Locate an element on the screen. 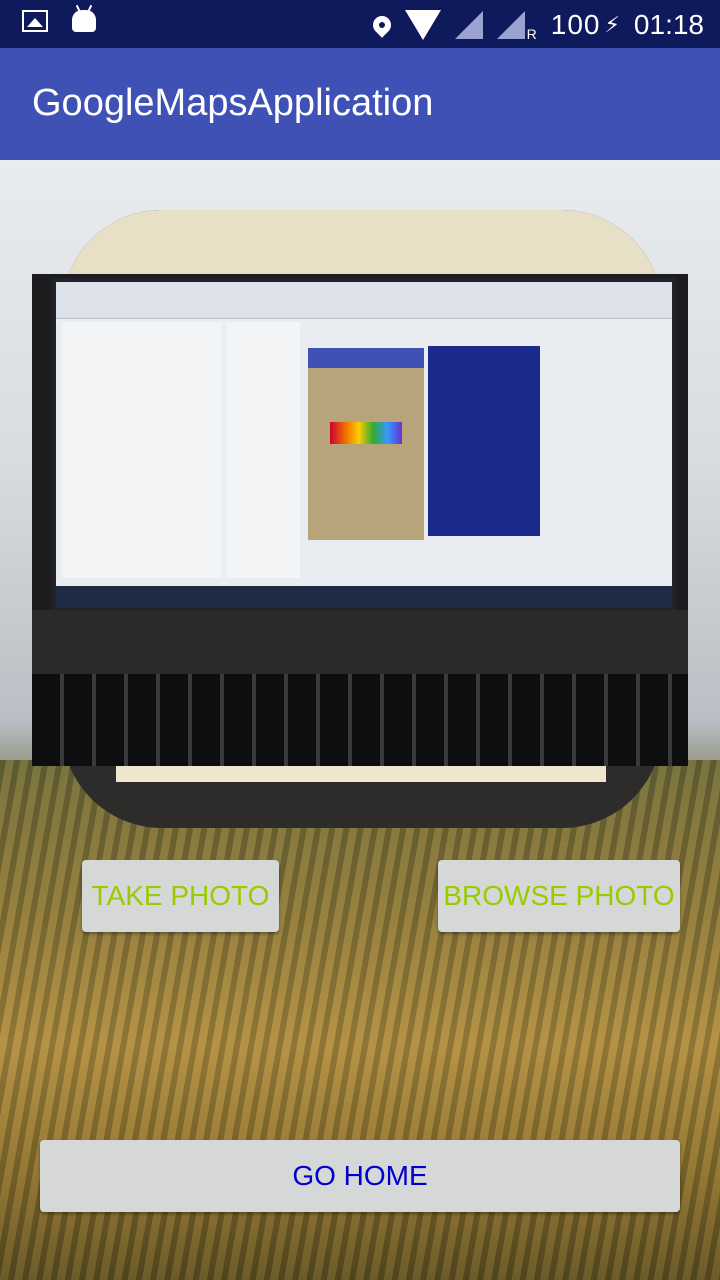 The image size is (720, 1280). roaming-mark: R is located at coordinates (531, 34).